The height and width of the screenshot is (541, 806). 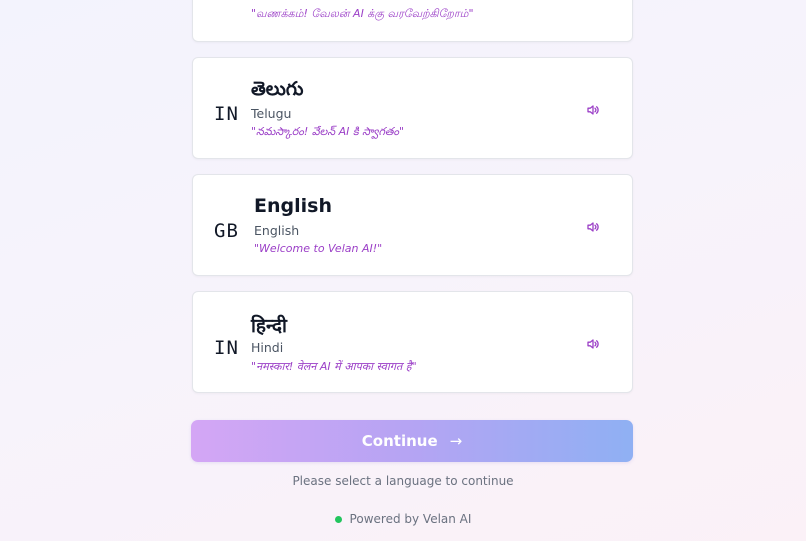 I want to click on country-code: GB, so click(x=226, y=231).